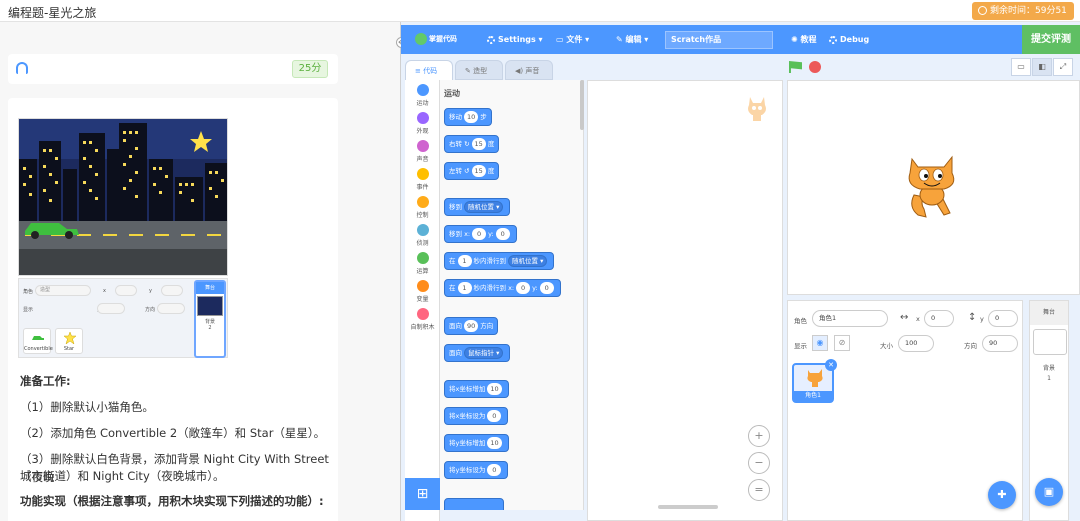  What do you see at coordinates (1049, 313) in the screenshot?
I see `stage-panel-title: 舞台` at bounding box center [1049, 313].